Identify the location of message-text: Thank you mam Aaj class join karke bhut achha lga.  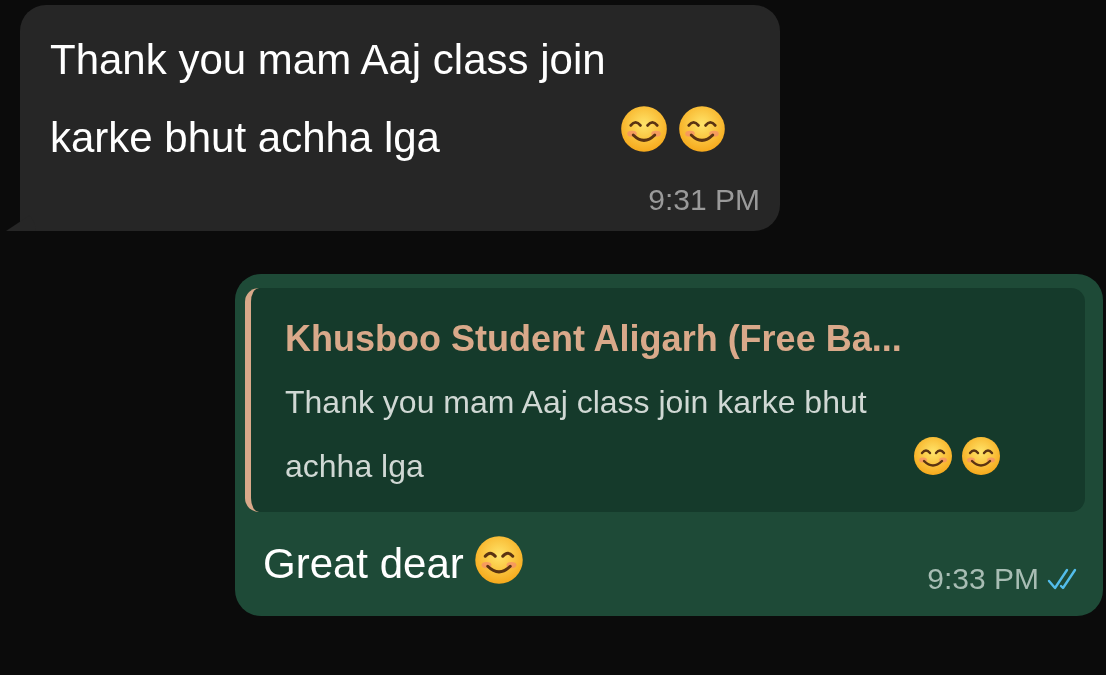
(328, 99).